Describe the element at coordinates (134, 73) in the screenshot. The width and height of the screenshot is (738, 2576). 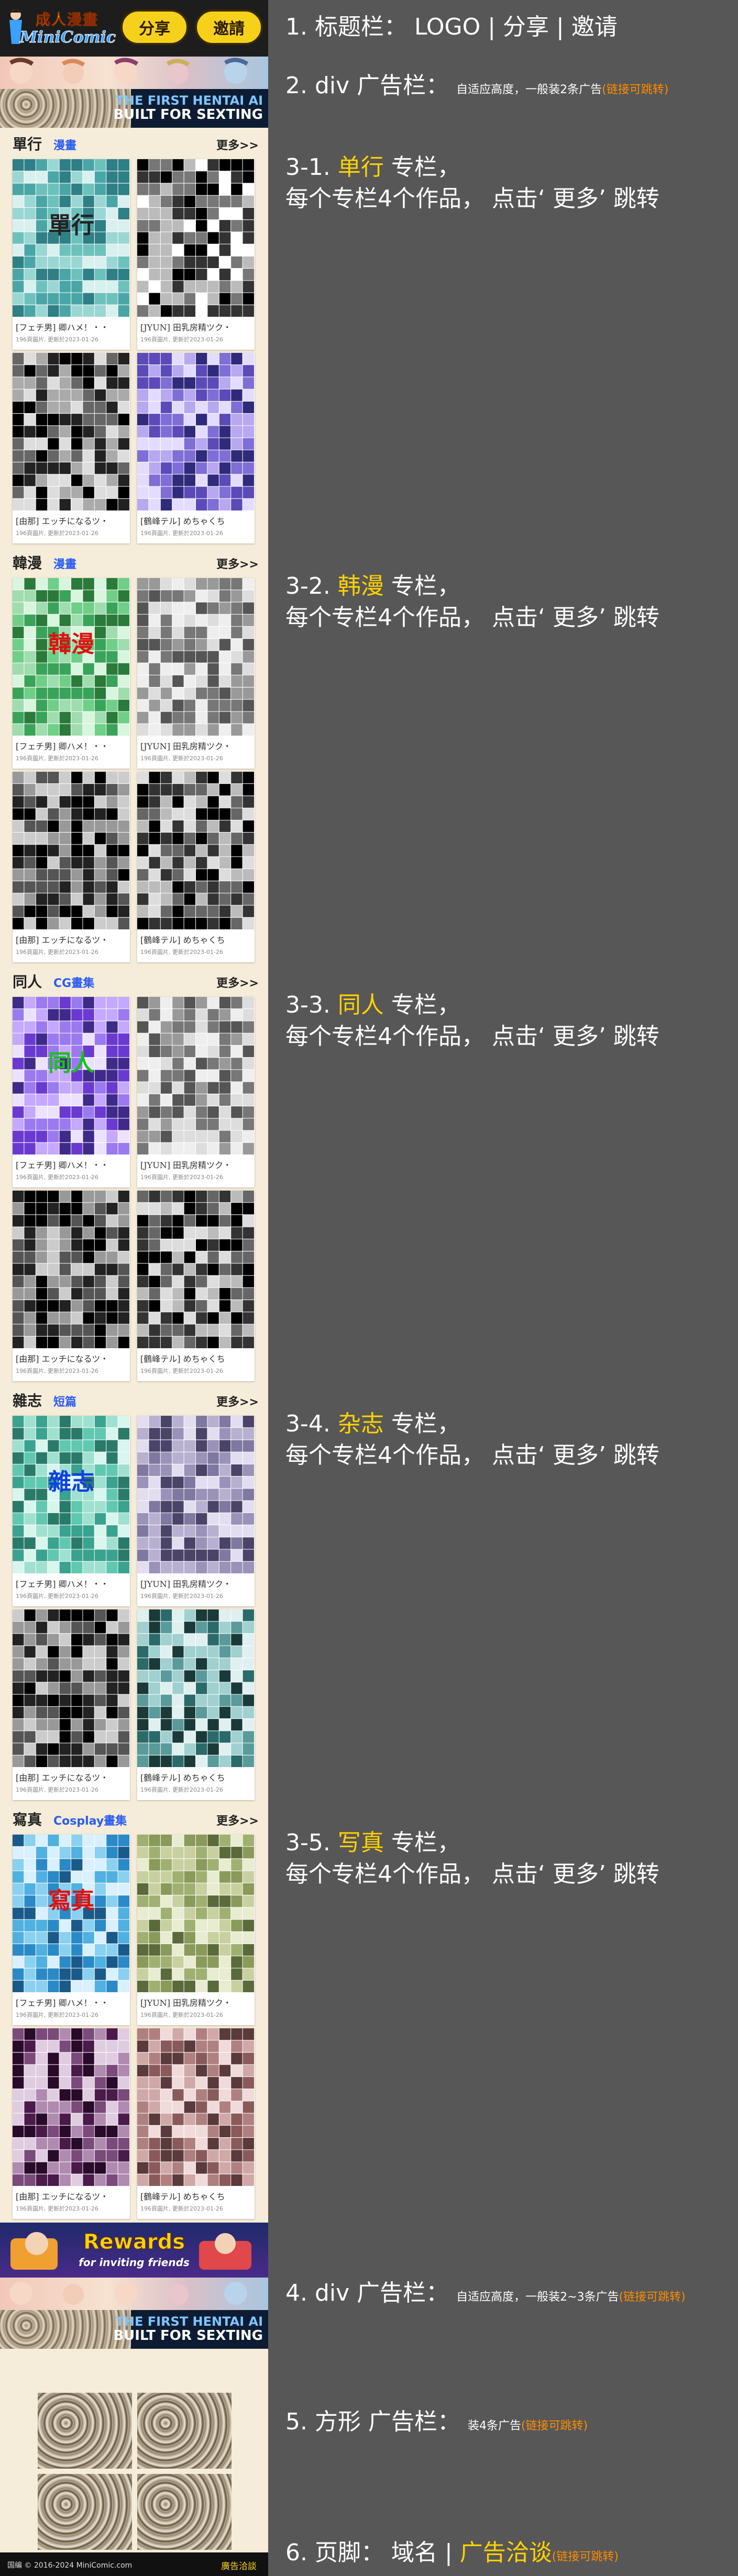
I see `ad-banner-anime` at that location.